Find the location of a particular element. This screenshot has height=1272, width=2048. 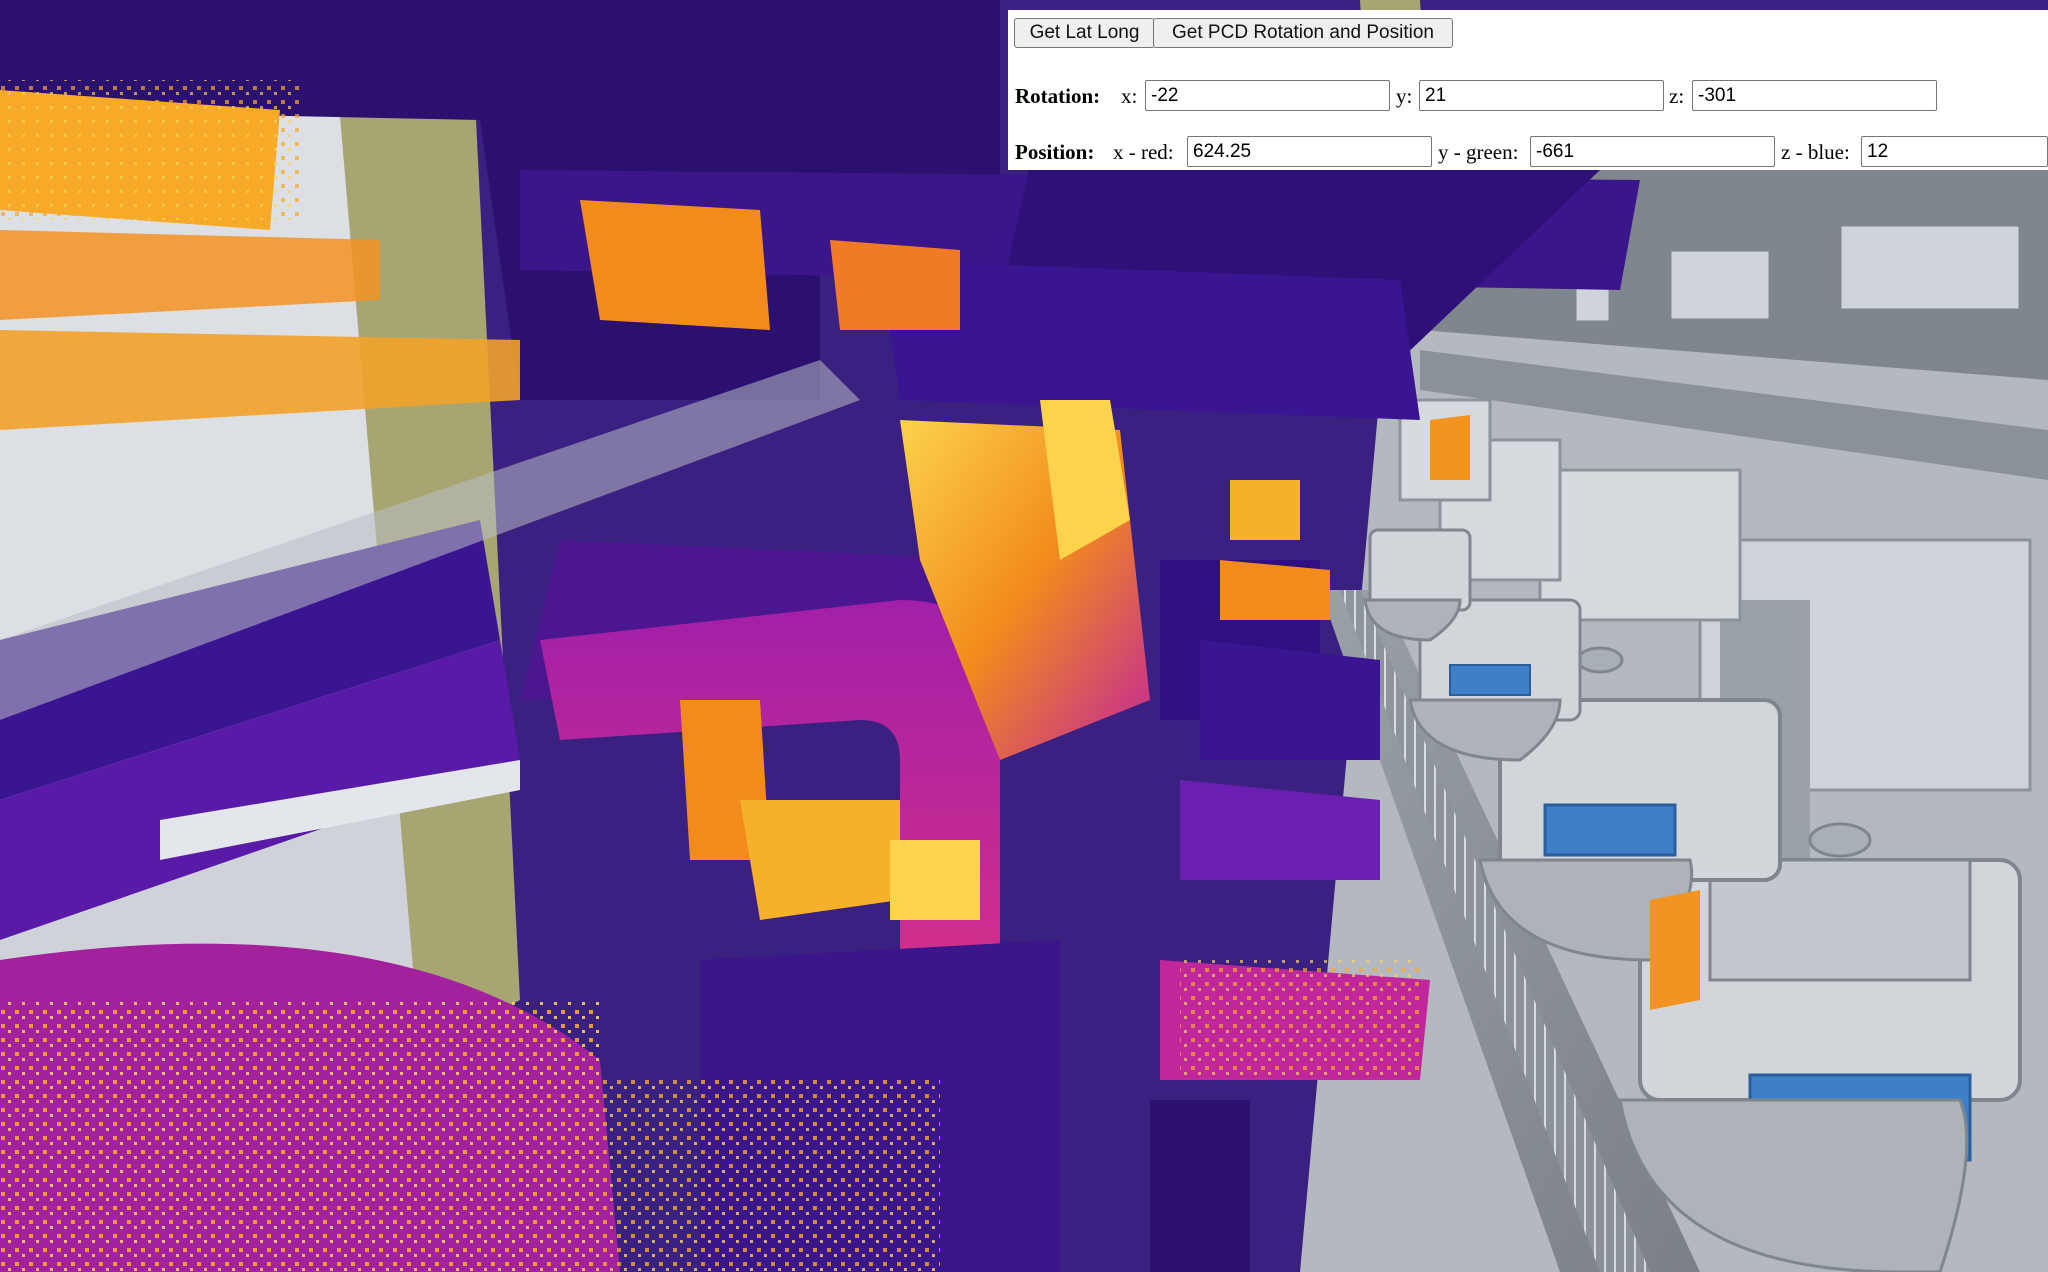

rotation-heading: Rotation: is located at coordinates (1058, 96).